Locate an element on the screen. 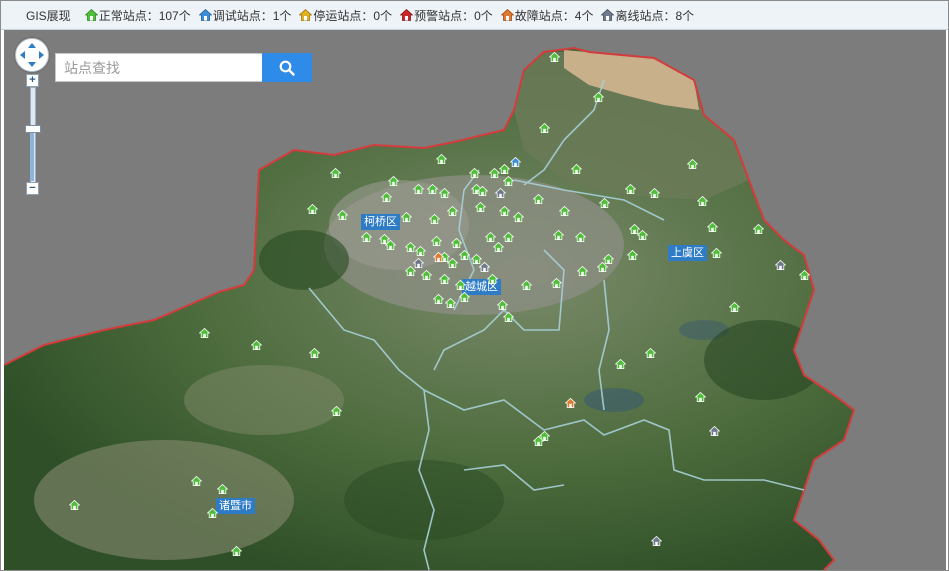  site-search-input is located at coordinates (159, 67).